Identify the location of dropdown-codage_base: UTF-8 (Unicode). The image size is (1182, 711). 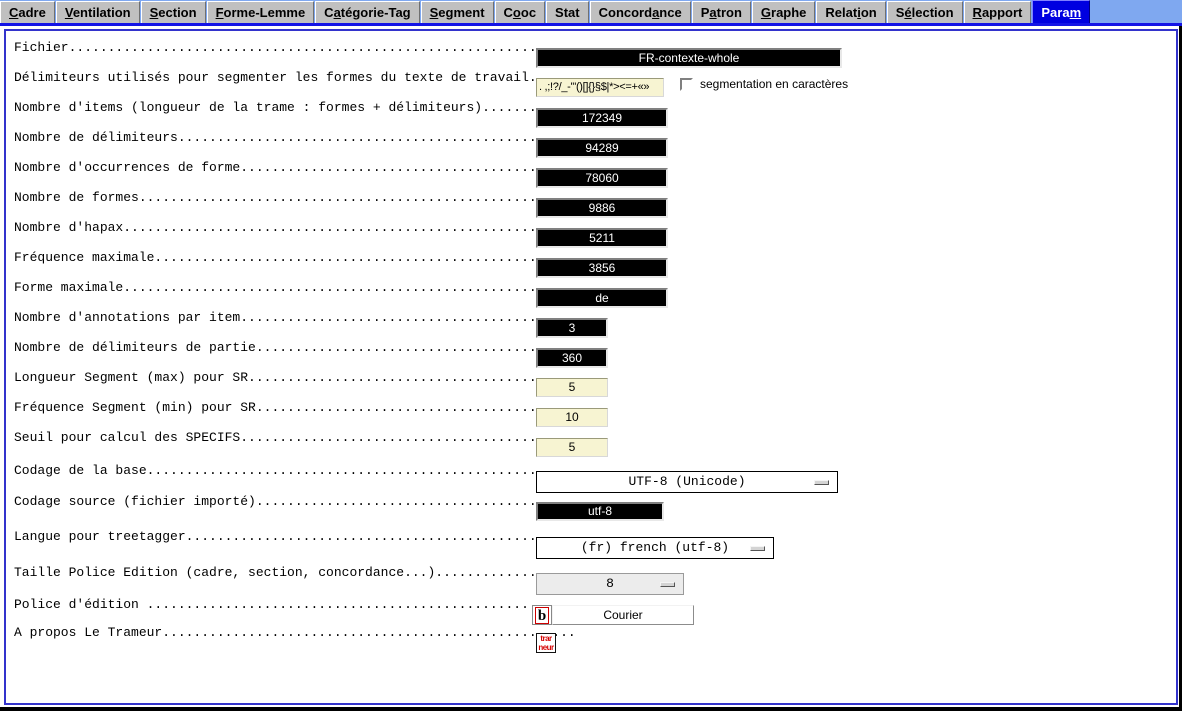
(687, 482).